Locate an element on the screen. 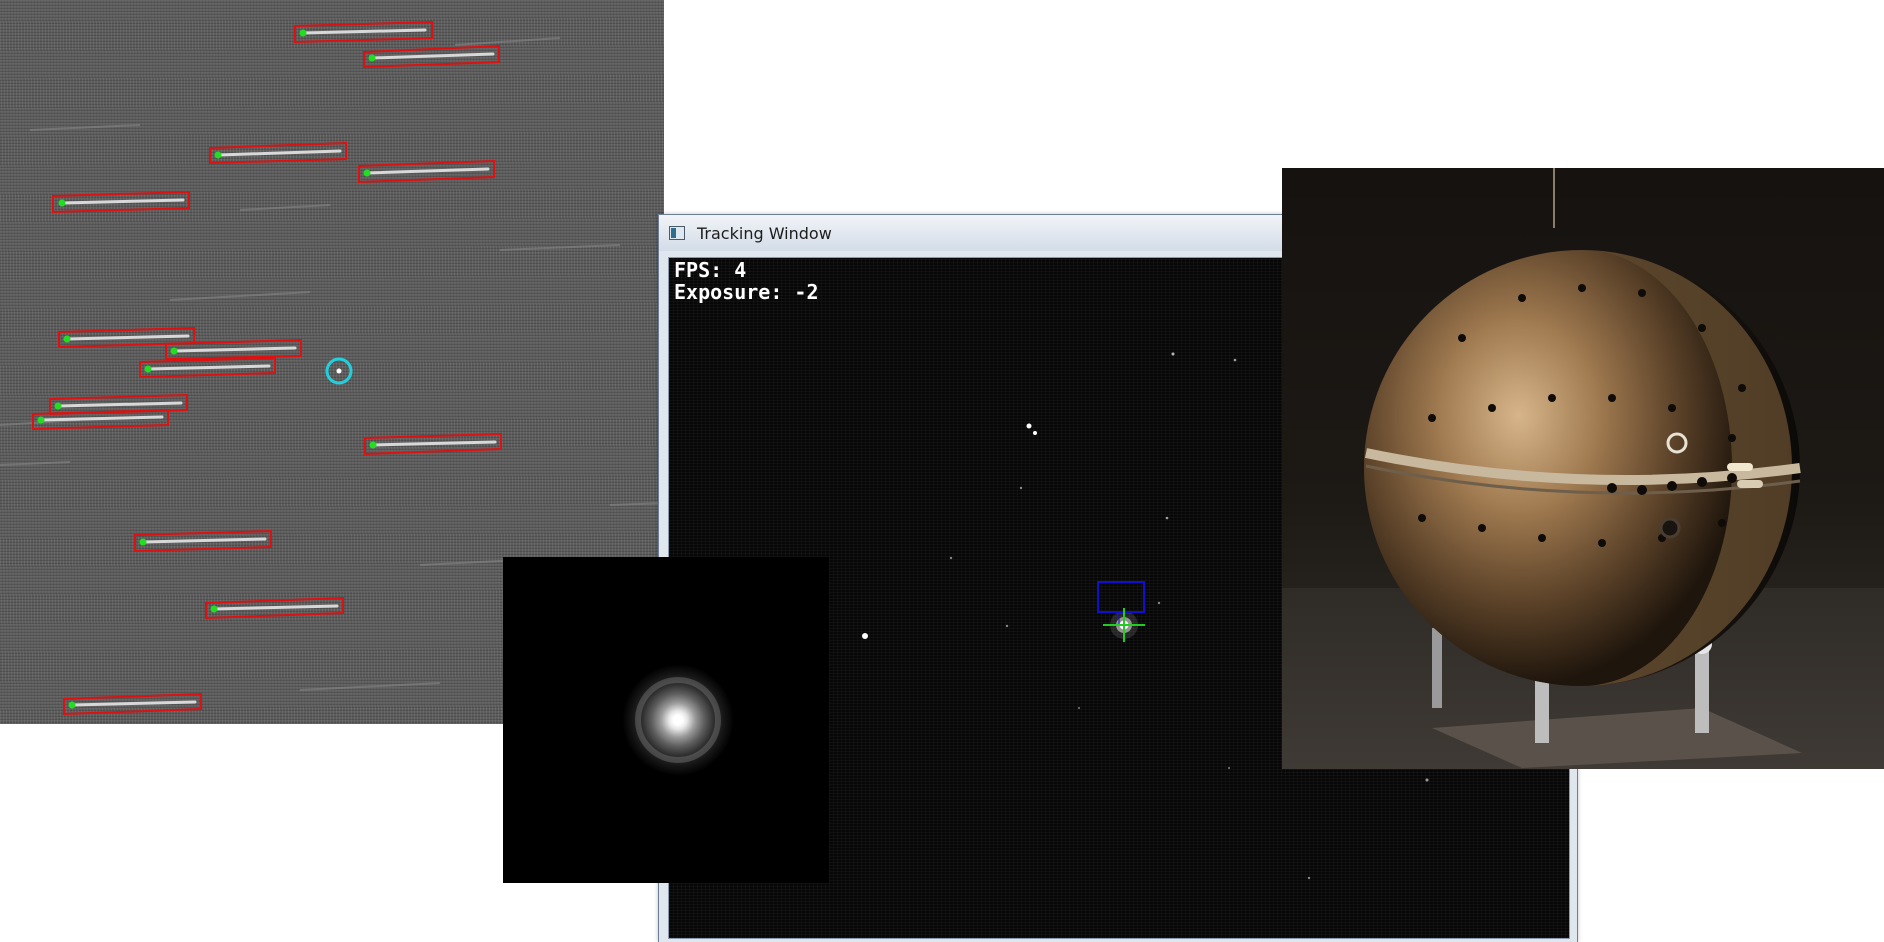  fps-readout: FPS: 4 is located at coordinates (710, 270).